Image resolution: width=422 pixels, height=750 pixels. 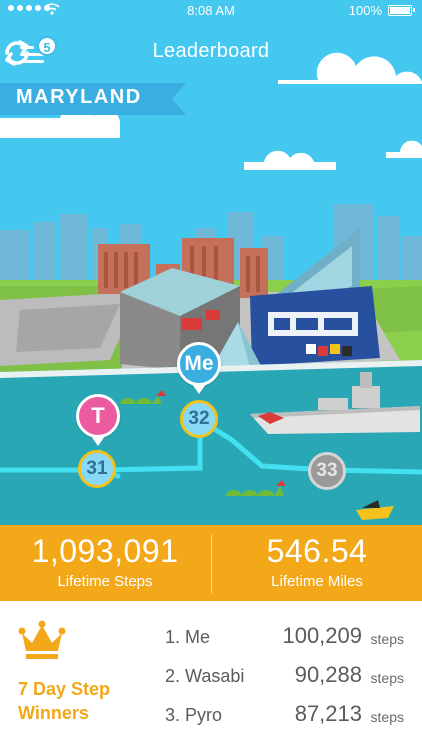 I want to click on lifetime-miles-value: 546.54, so click(x=317, y=551).